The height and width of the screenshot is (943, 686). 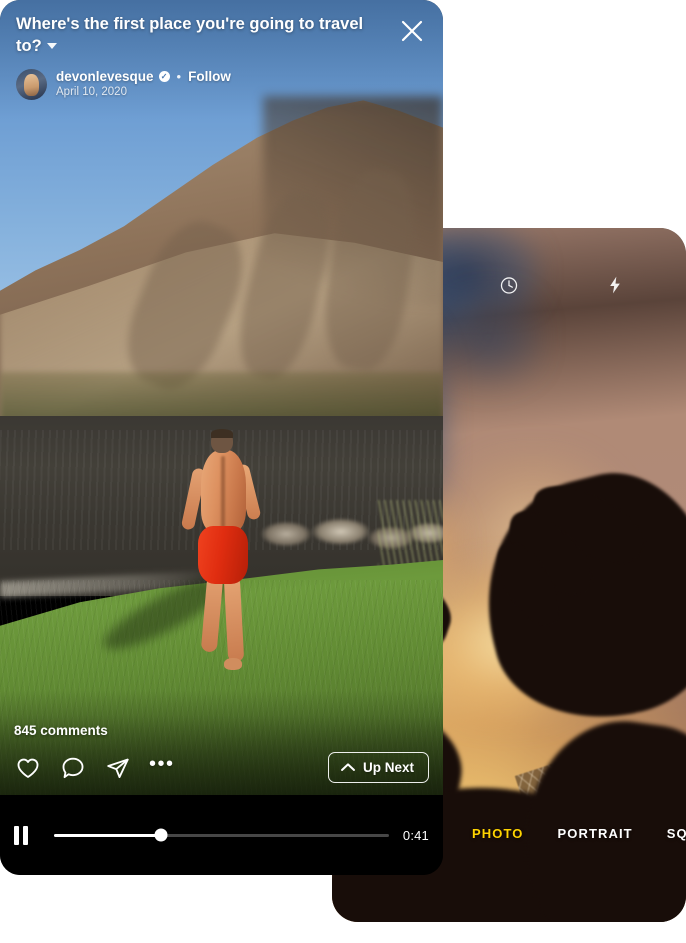 I want to click on camera-mode-portrait: PORTRAIT, so click(x=594, y=833).